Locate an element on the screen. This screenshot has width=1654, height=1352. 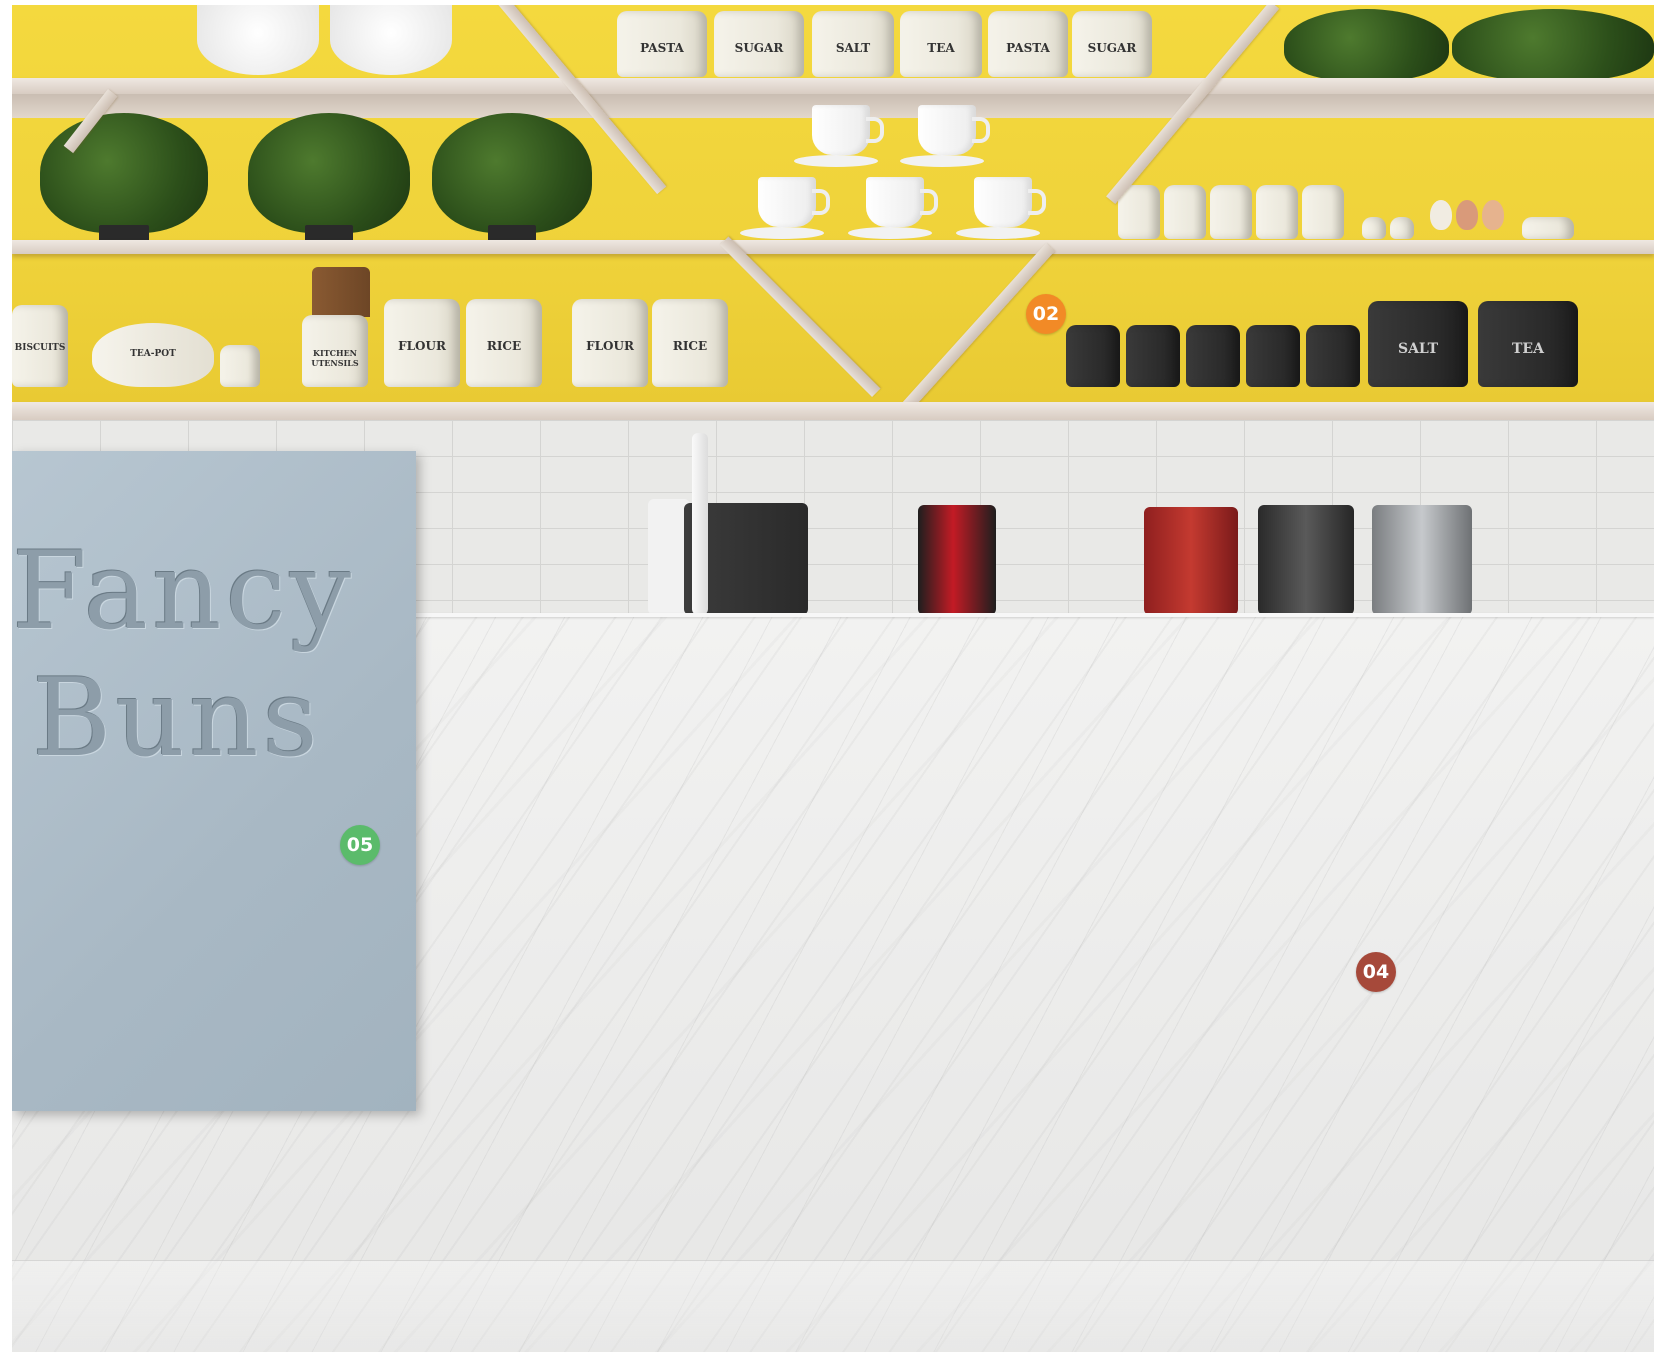
jar-label: KITCHEN UTENSILS is located at coordinates (335, 358).